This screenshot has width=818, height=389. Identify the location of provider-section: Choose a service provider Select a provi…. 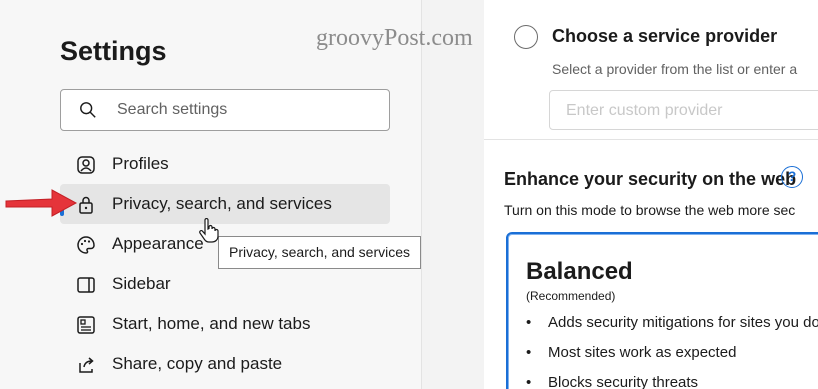
(651, 70).